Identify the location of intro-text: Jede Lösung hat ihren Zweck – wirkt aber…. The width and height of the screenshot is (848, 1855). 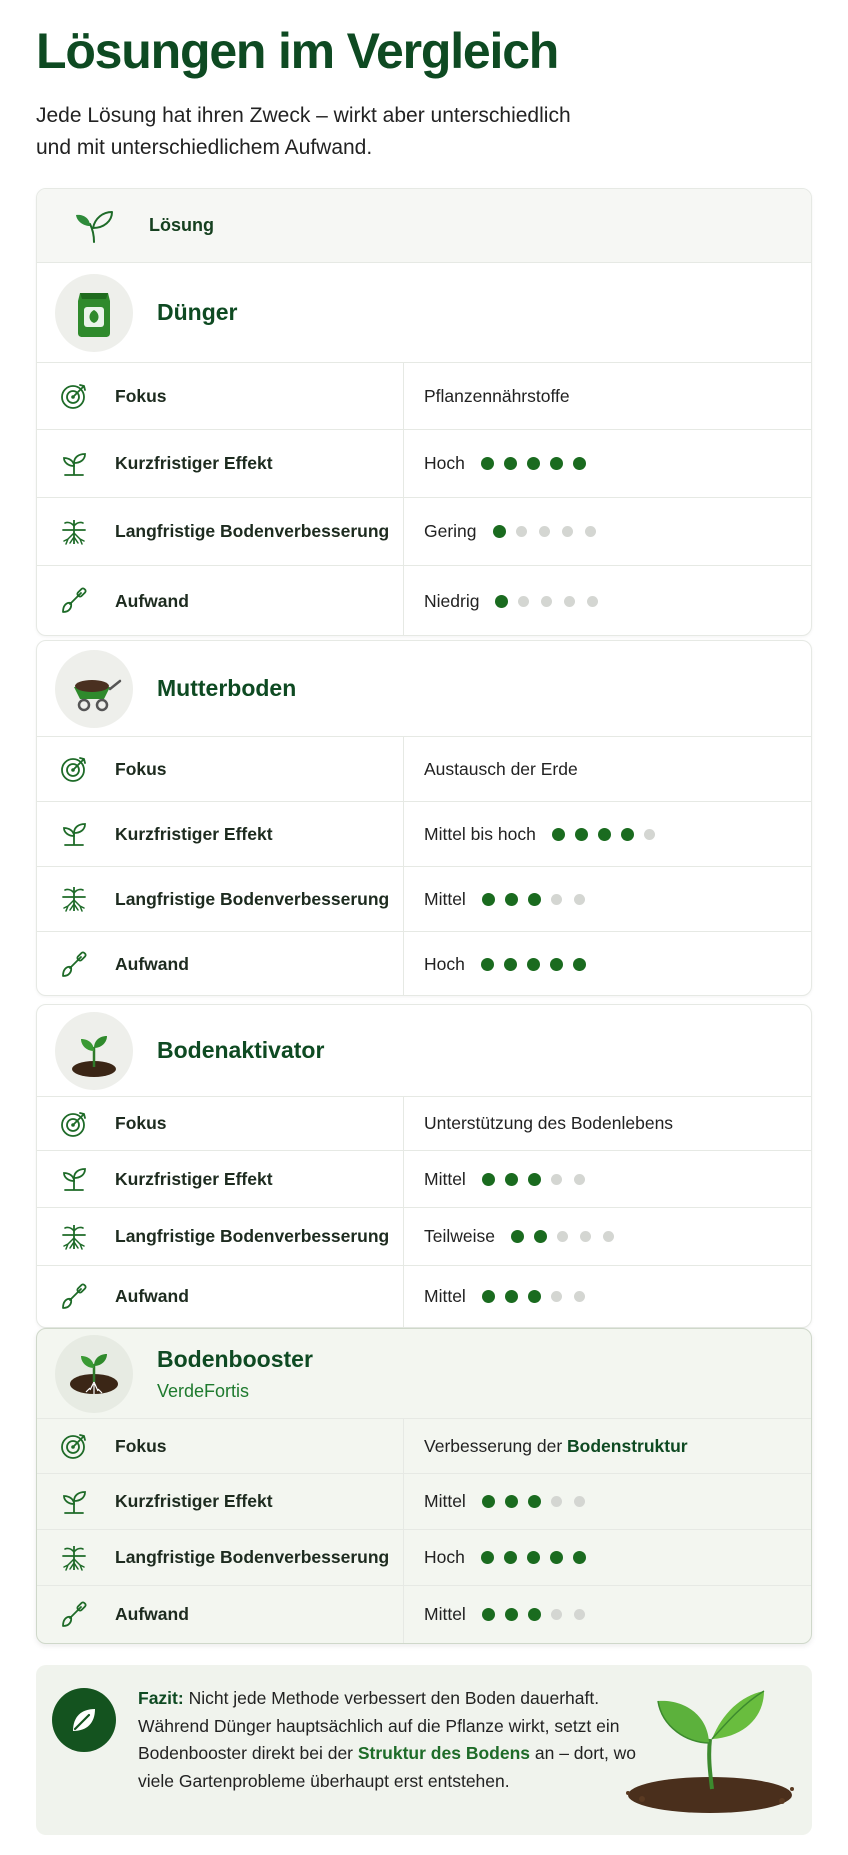
(303, 131).